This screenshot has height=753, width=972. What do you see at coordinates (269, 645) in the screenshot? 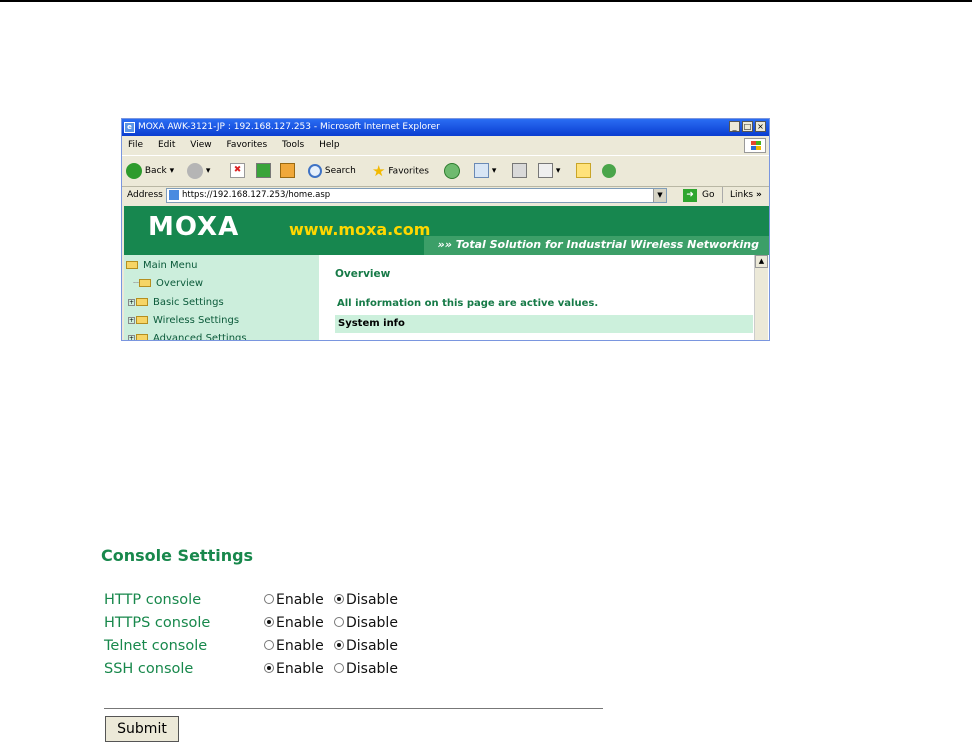
I see `telnet-enable-radio` at bounding box center [269, 645].